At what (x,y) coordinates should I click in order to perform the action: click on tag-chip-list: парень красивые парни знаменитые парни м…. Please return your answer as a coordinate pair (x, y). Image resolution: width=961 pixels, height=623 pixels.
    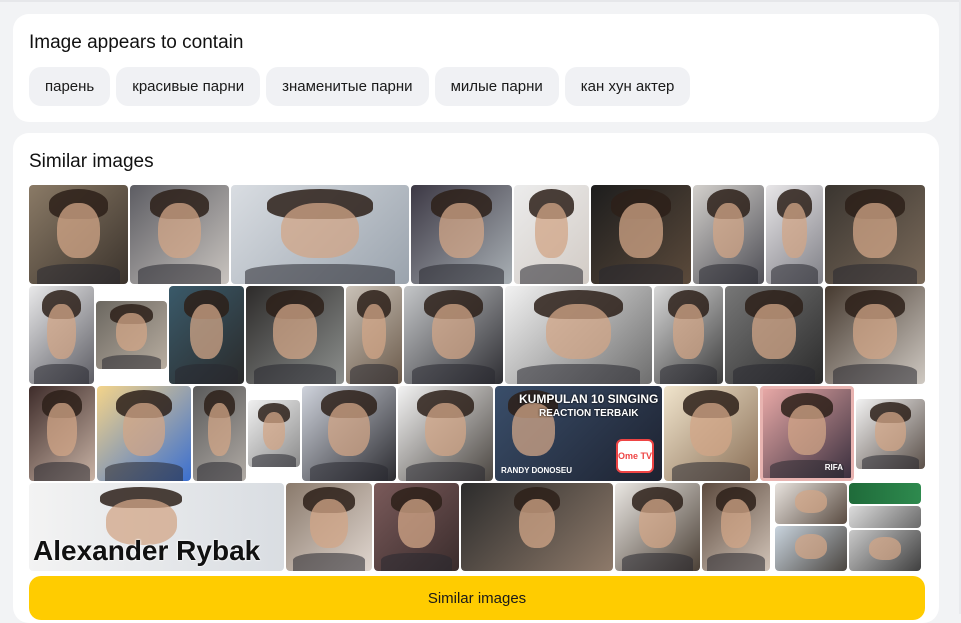
    Looking at the image, I should click on (360, 86).